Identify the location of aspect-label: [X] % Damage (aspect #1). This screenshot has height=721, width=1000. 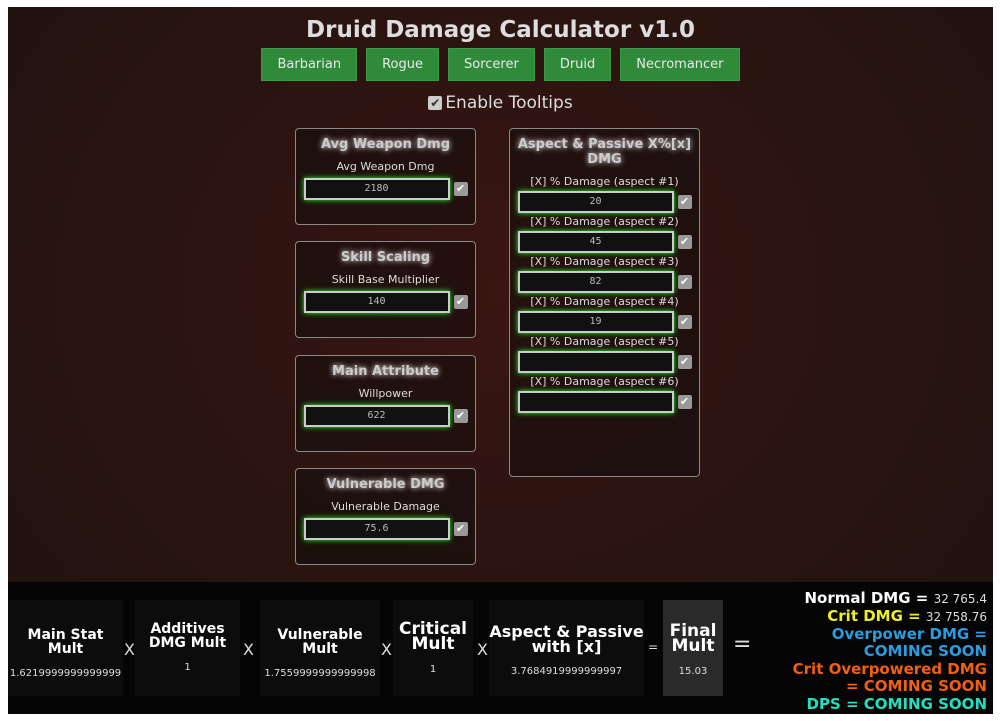
(604, 181).